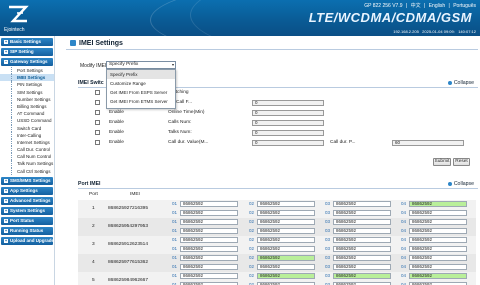  Describe the element at coordinates (141, 65) in the screenshot. I see `modify-imei-select: Specify Prefix ▾` at that location.